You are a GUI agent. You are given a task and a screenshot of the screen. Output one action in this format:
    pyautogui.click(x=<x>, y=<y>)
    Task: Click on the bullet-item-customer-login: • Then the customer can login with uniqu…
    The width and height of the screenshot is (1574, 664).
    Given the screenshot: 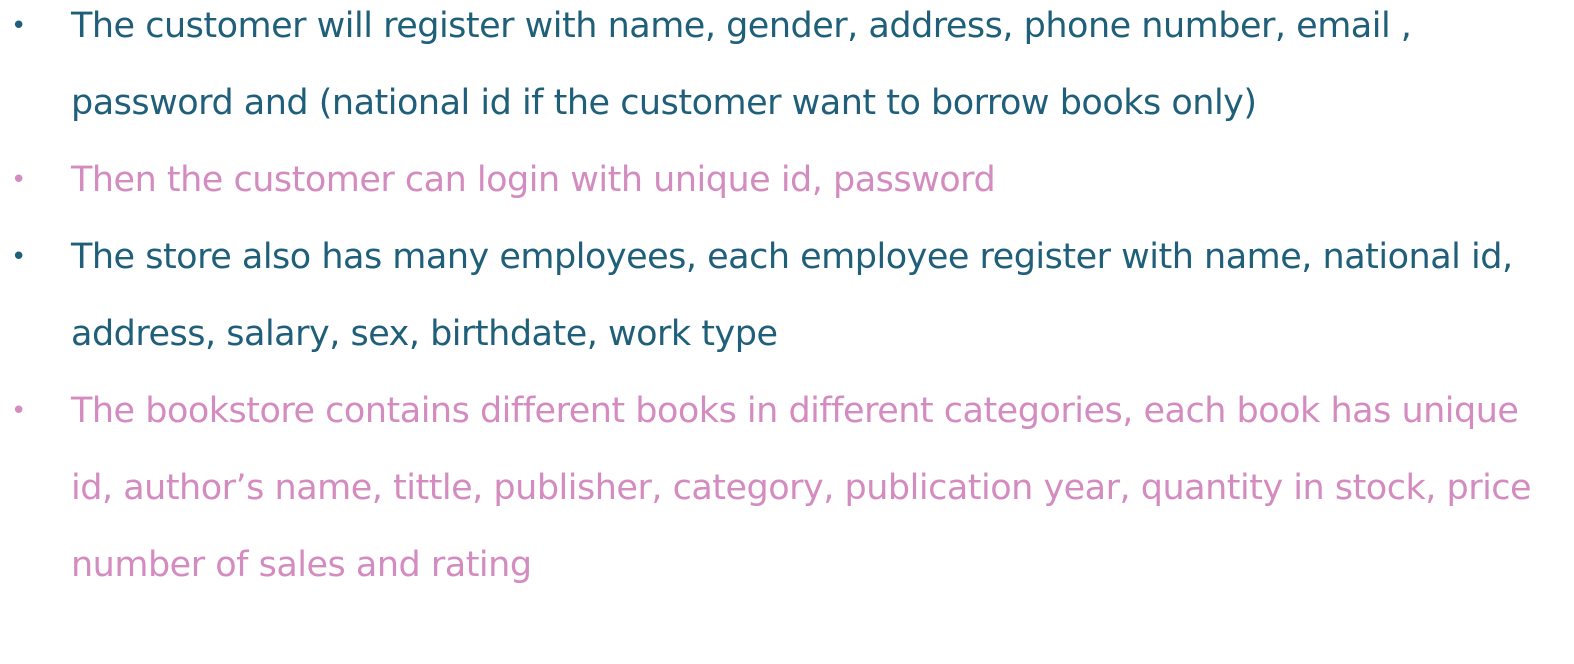 What is the action you would take?
    pyautogui.click(x=787, y=180)
    